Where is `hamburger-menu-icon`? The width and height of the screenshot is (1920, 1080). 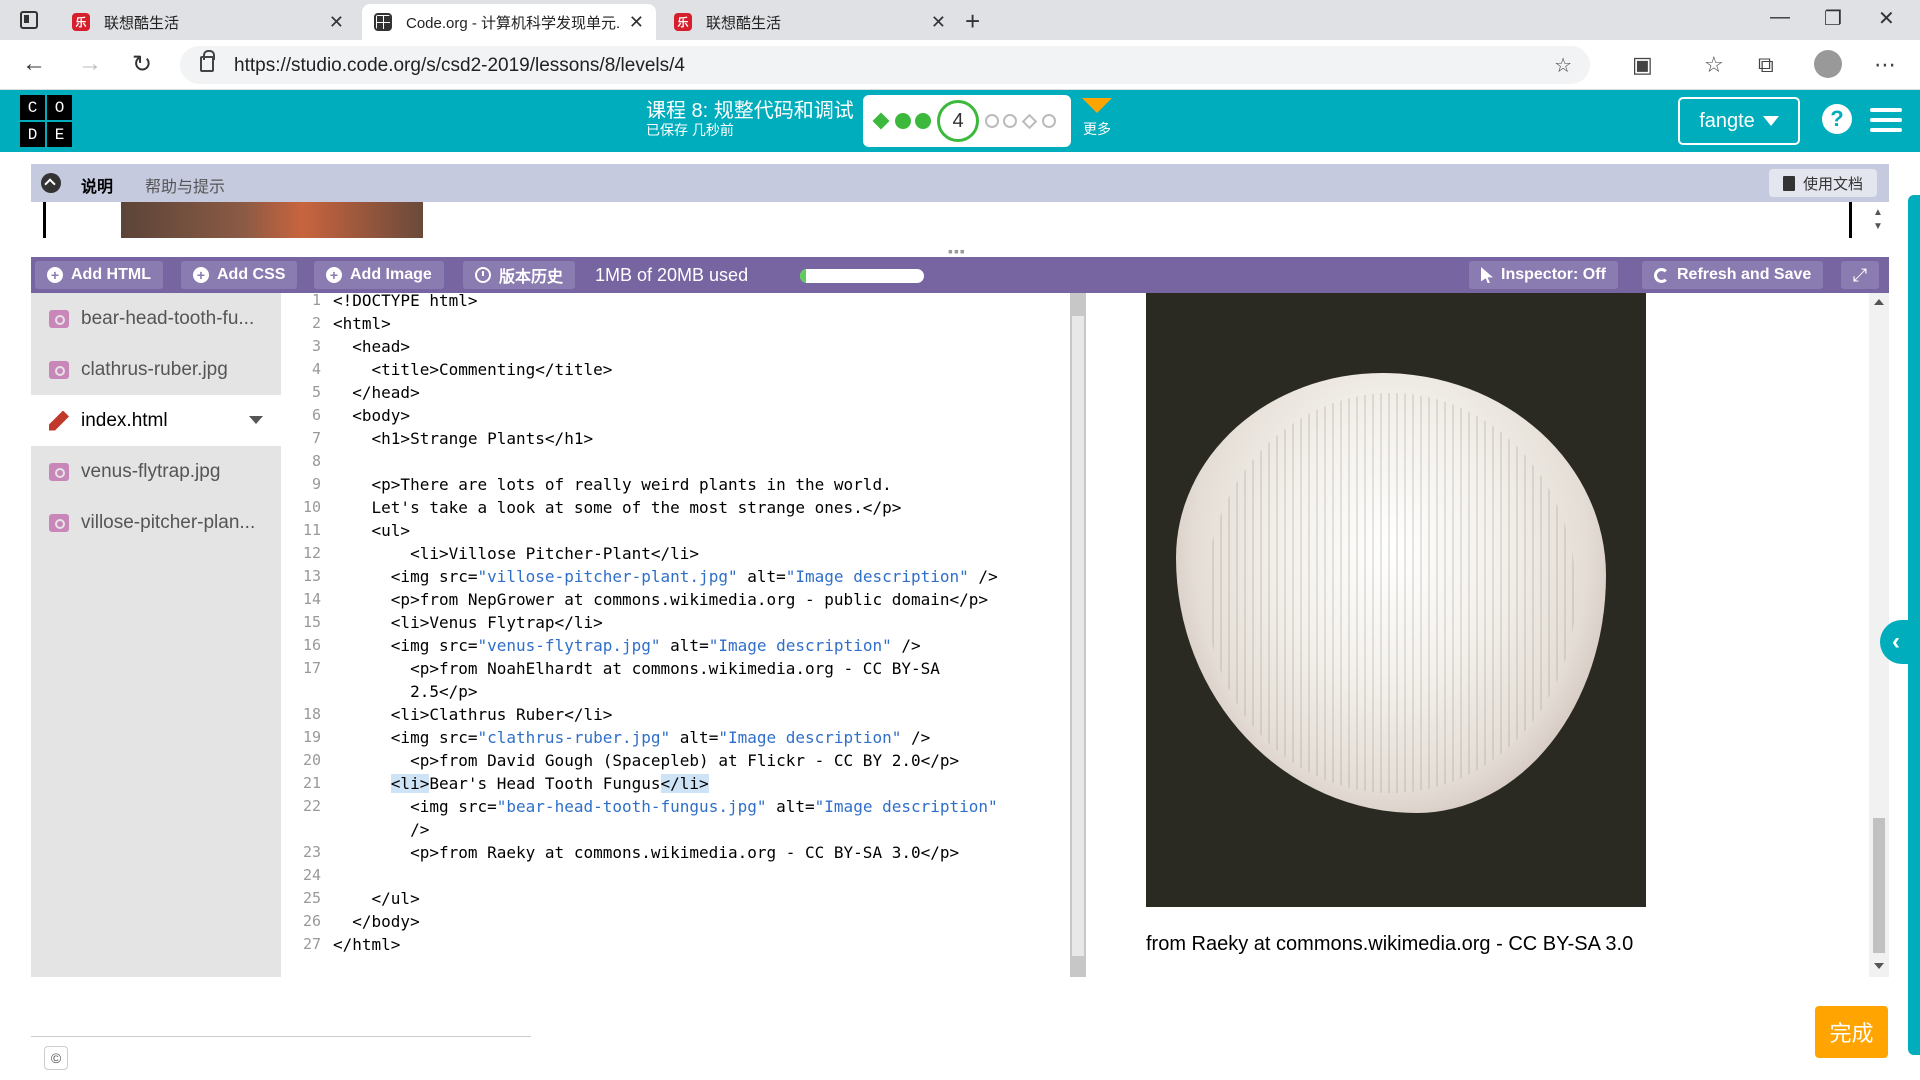
hamburger-menu-icon is located at coordinates (1886, 121).